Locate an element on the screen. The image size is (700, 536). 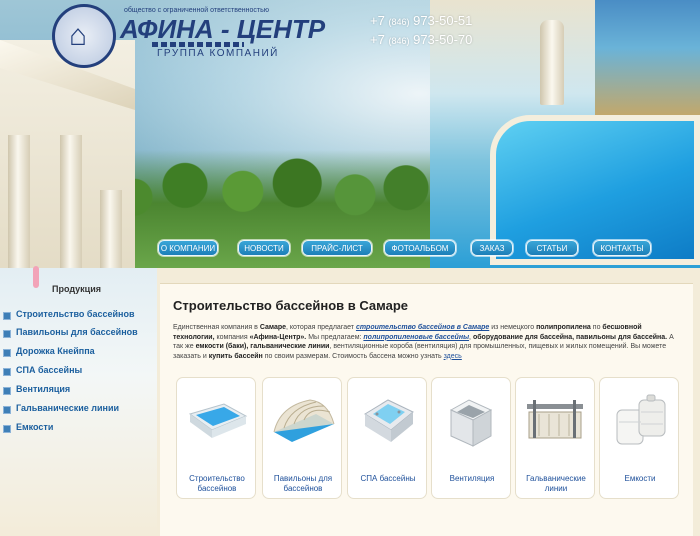
logo-tagline: общество с ограниченной ответственностью is located at coordinates (196, 10).